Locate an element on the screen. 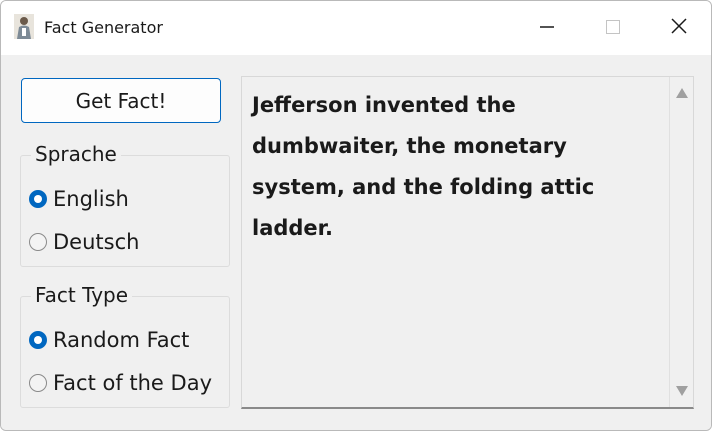 This screenshot has height=431, width=712. fact-type-group-label: Fact Type is located at coordinates (82, 295).